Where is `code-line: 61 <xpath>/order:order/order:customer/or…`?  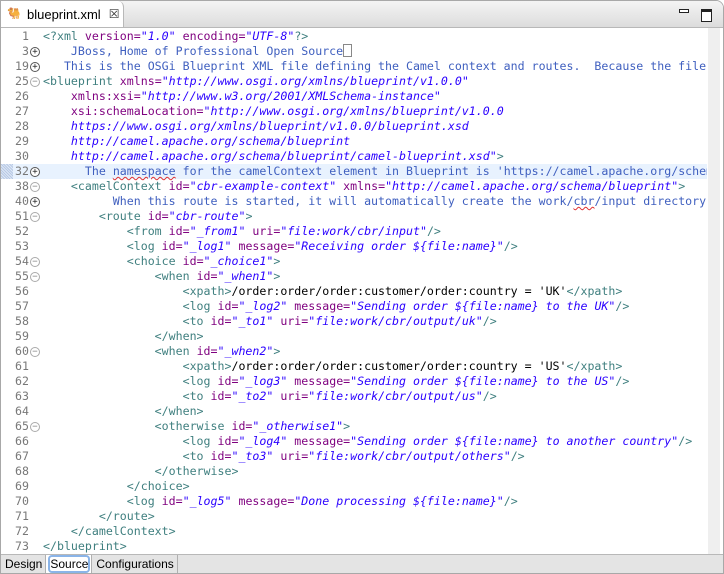 code-line: 61 <xpath>/order:order/order:customer/or… is located at coordinates (354, 366).